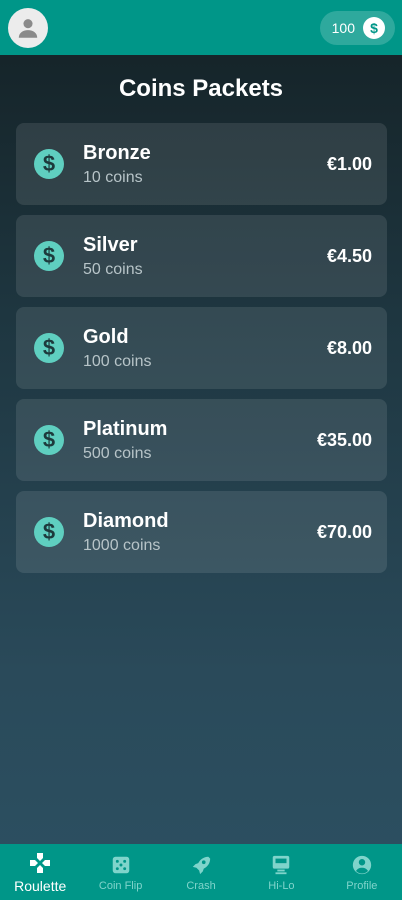 Image resolution: width=402 pixels, height=900 pixels. Describe the element at coordinates (106, 337) in the screenshot. I see `packet-name: Gold` at that location.